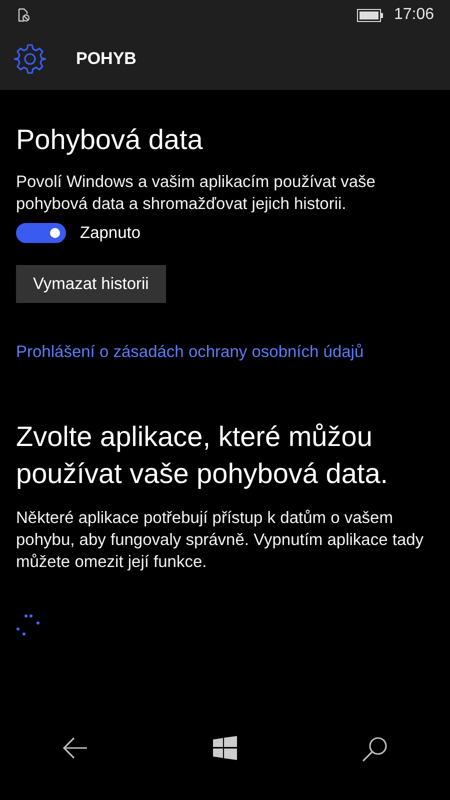  I want to click on no-sim-icon, so click(24, 15).